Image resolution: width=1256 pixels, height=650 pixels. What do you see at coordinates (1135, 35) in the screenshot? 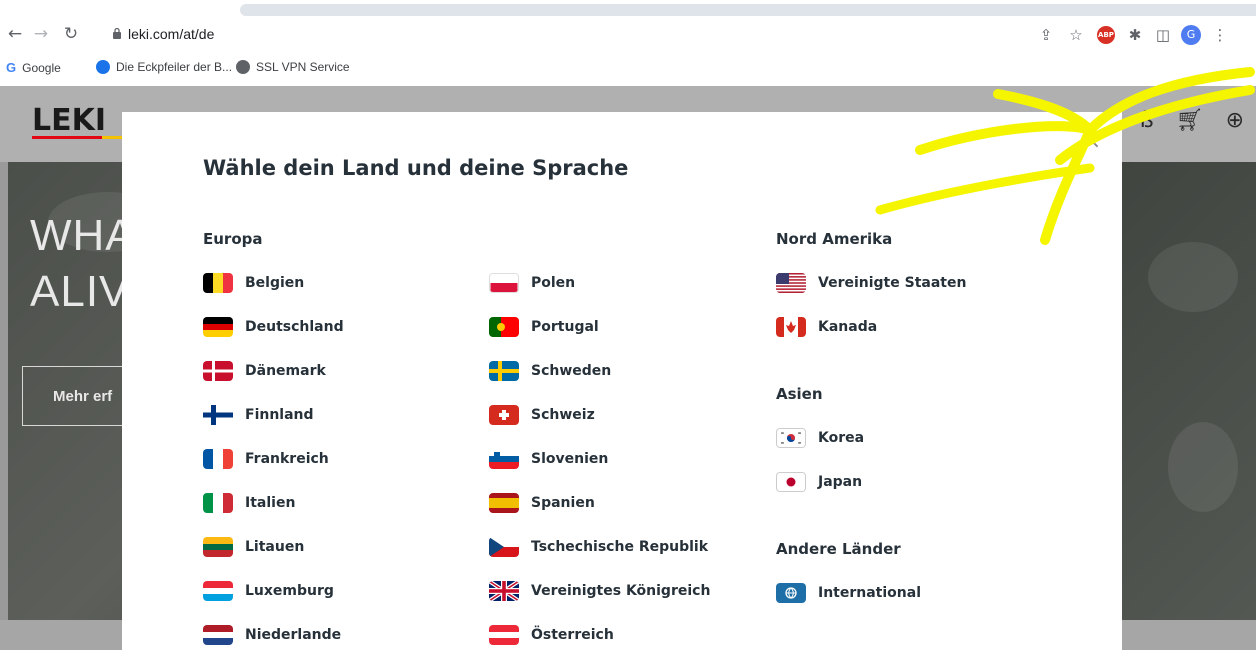
I see `extensions-puzzle-icon: ✱` at bounding box center [1135, 35].